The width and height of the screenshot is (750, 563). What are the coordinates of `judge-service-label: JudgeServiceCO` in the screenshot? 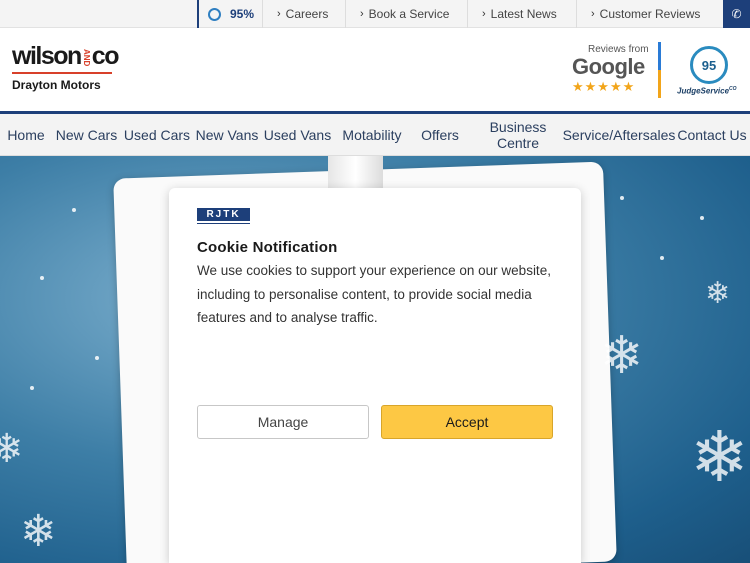 It's located at (707, 91).